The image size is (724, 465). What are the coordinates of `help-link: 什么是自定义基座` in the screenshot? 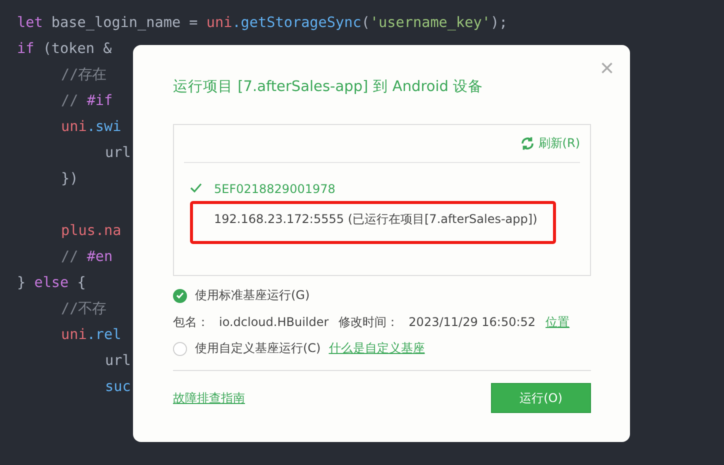 It's located at (376, 348).